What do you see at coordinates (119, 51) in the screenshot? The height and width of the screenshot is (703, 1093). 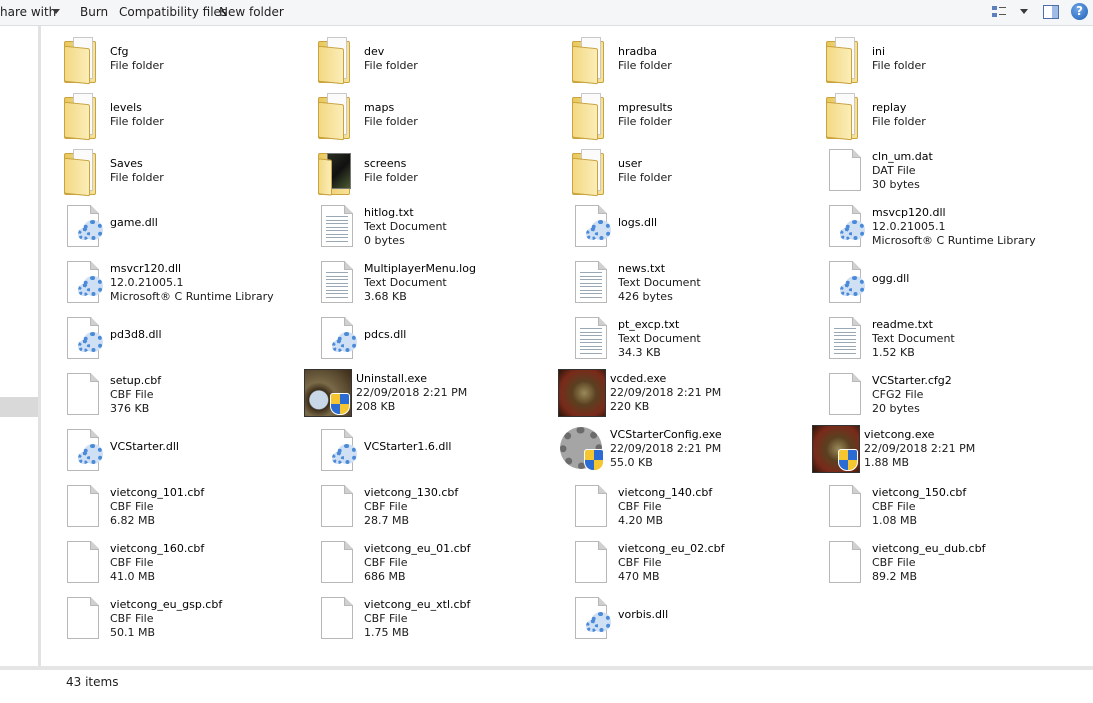 I see `file-name: Cfg` at bounding box center [119, 51].